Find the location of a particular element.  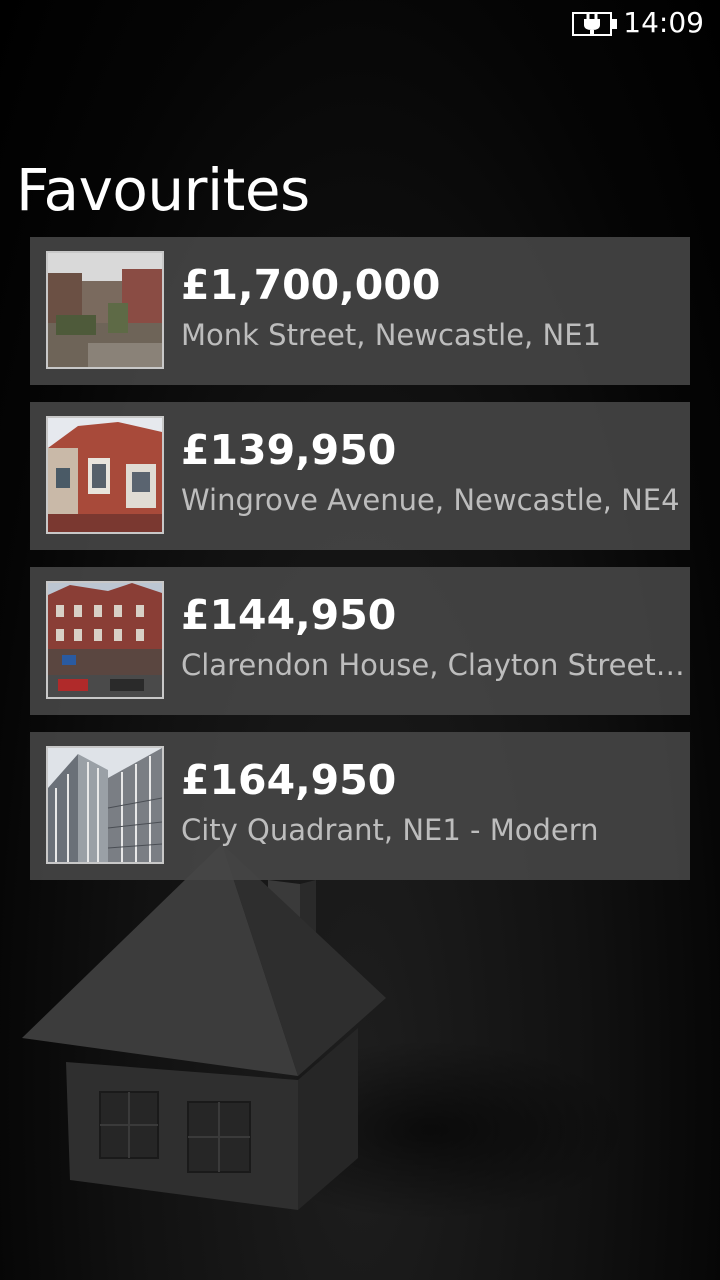

list-item: £139,950 Wingrove Avenue, Newcastle, NE4 is located at coordinates (360, 476).